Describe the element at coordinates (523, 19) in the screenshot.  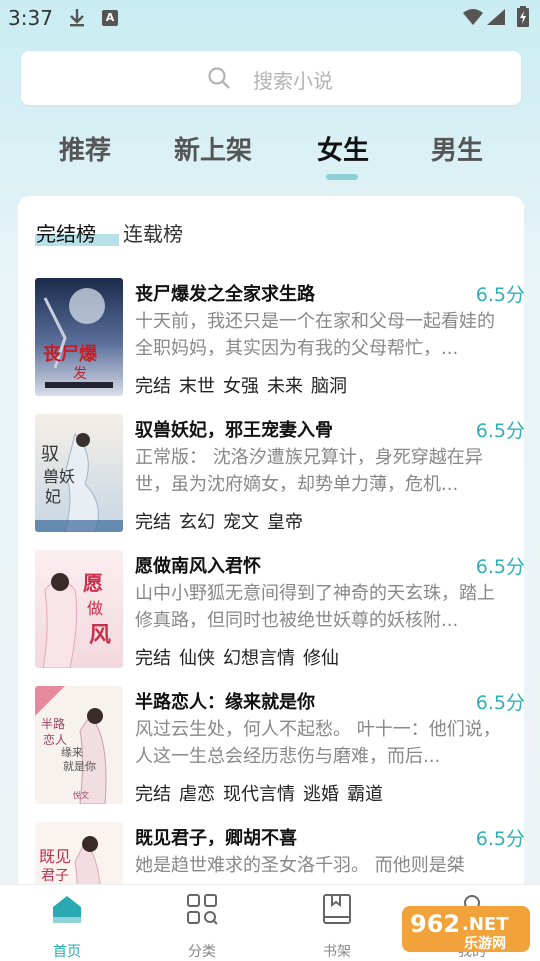
I see `battery-icon` at that location.